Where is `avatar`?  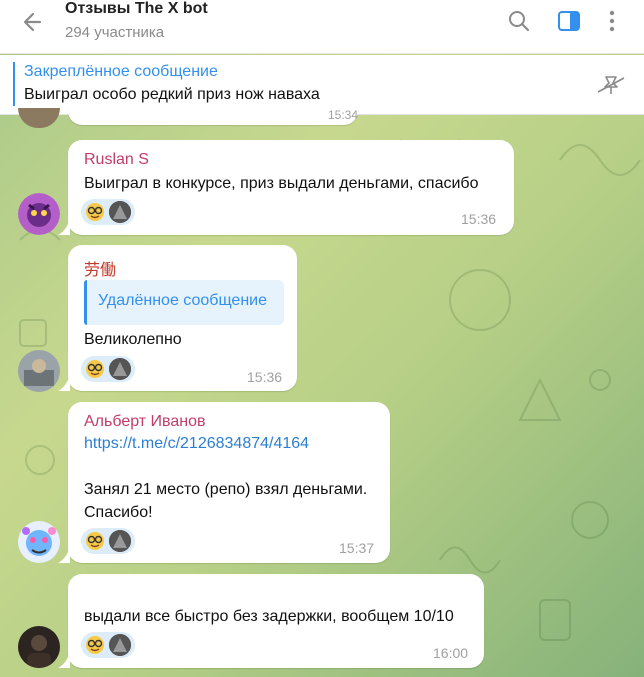
avatar is located at coordinates (39, 118).